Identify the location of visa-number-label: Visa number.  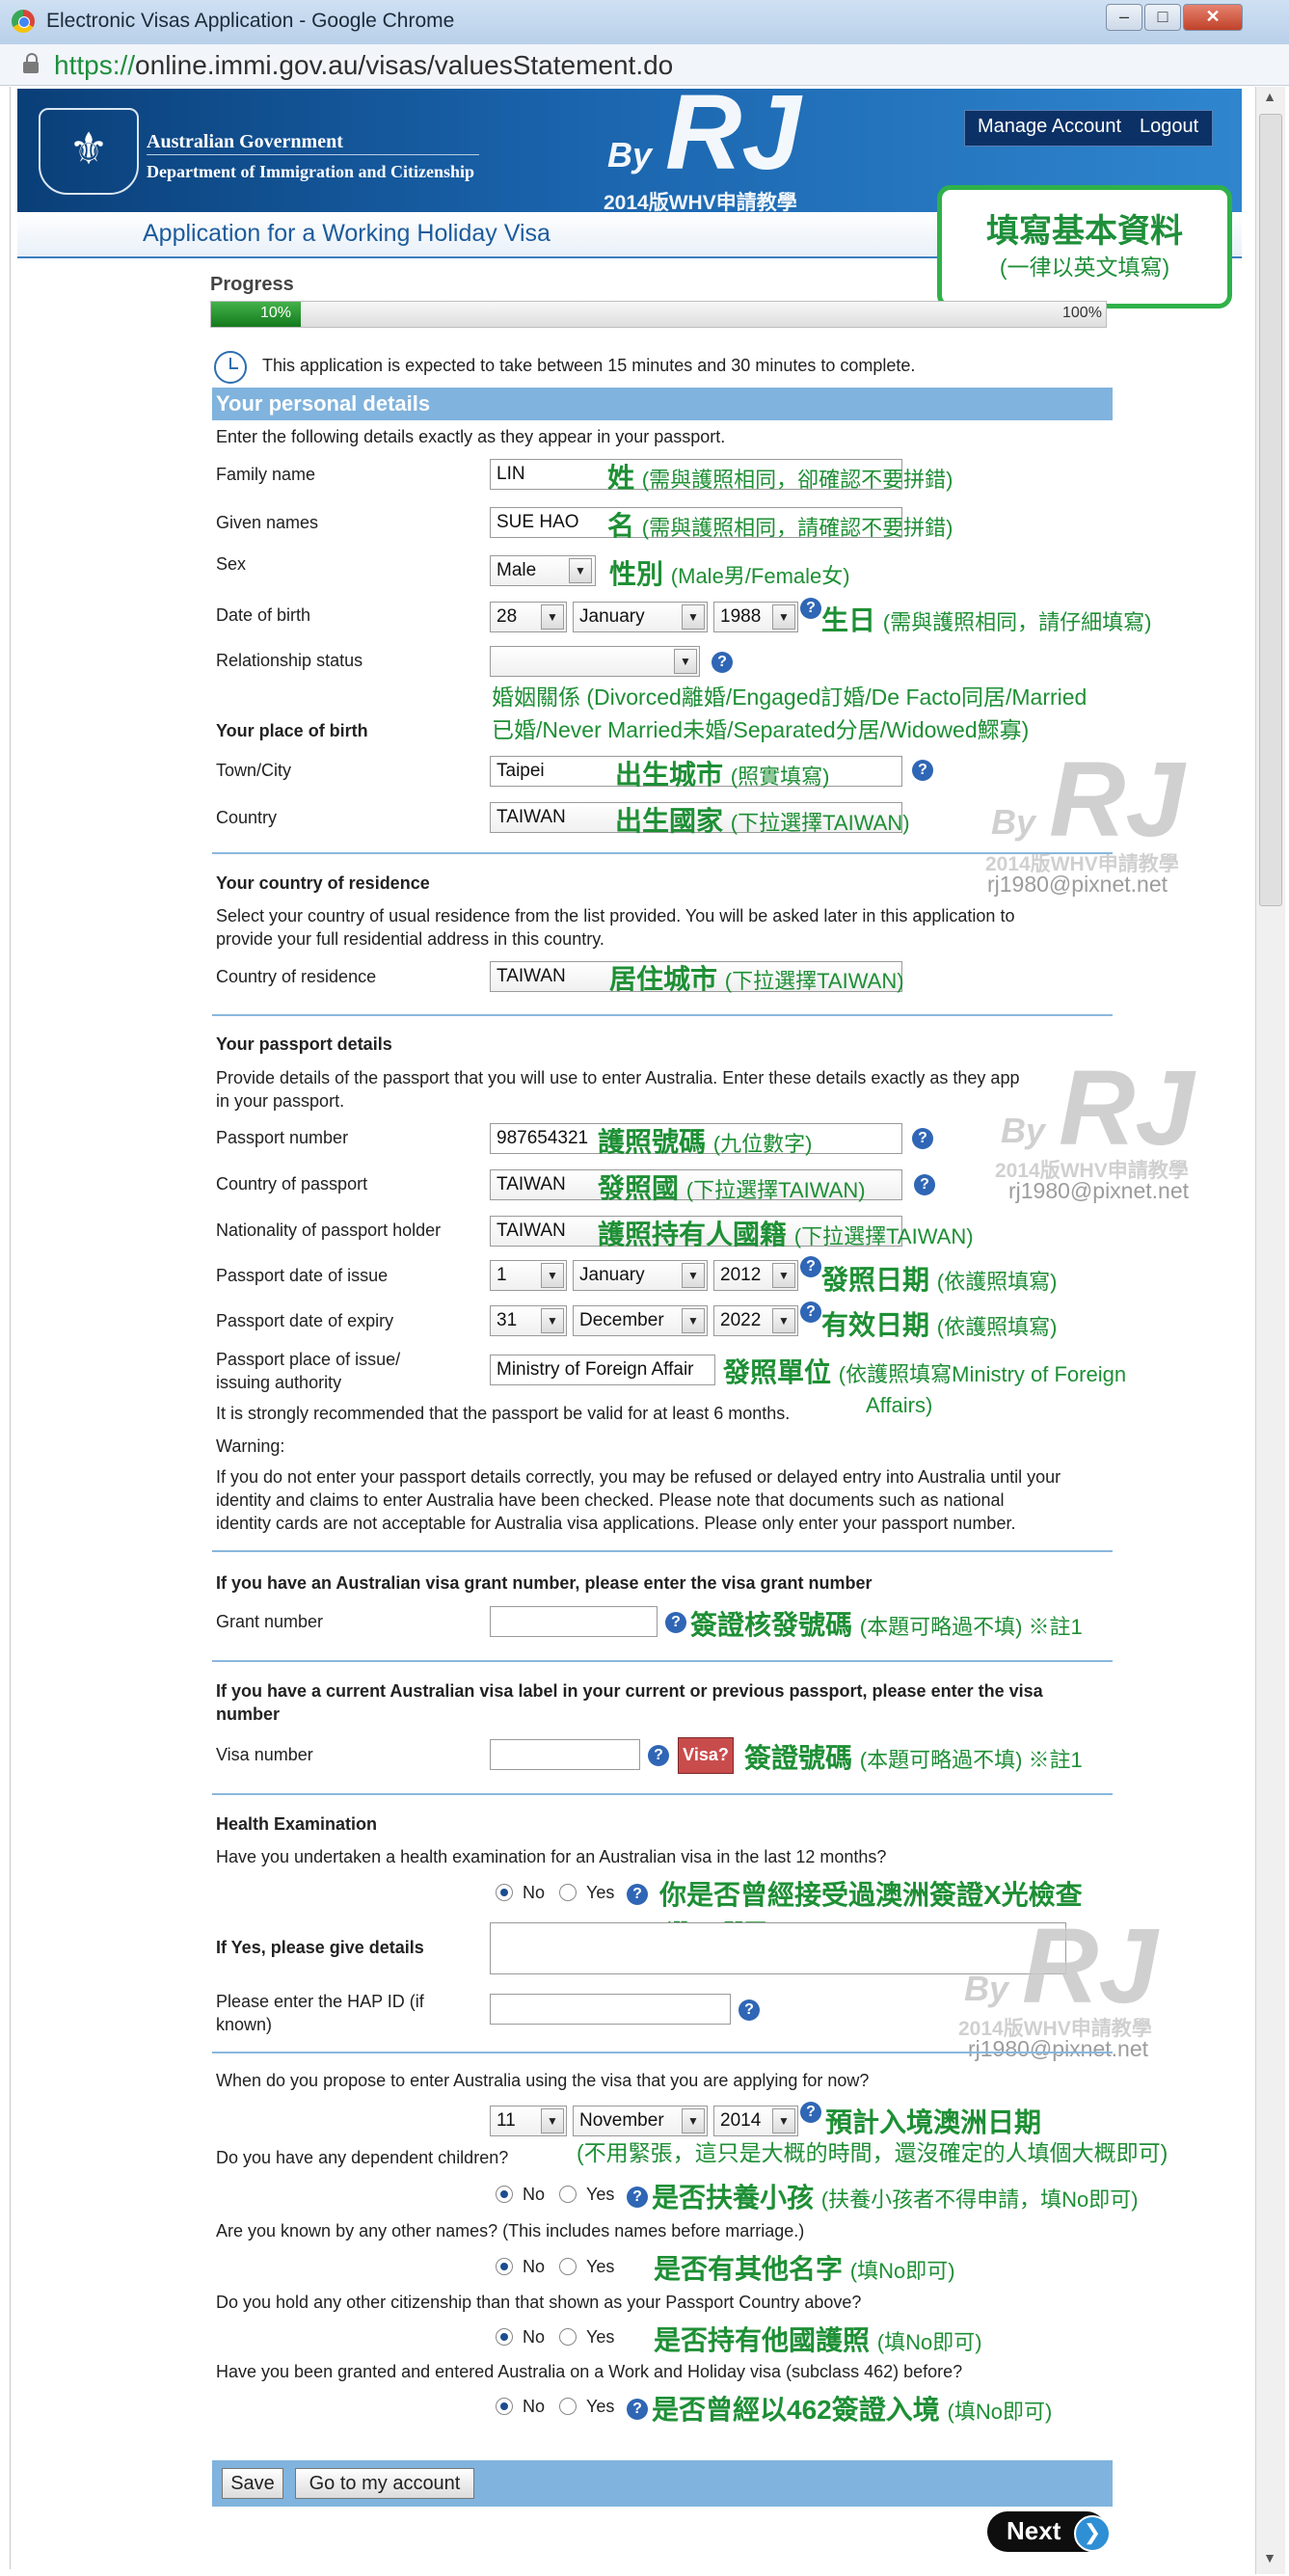
(264, 1755).